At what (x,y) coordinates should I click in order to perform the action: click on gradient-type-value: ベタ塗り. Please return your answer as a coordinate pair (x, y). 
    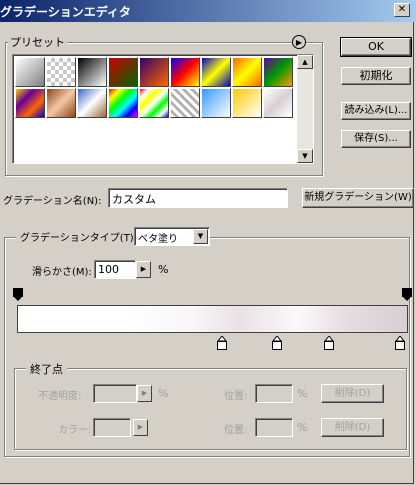
    Looking at the image, I should click on (158, 239).